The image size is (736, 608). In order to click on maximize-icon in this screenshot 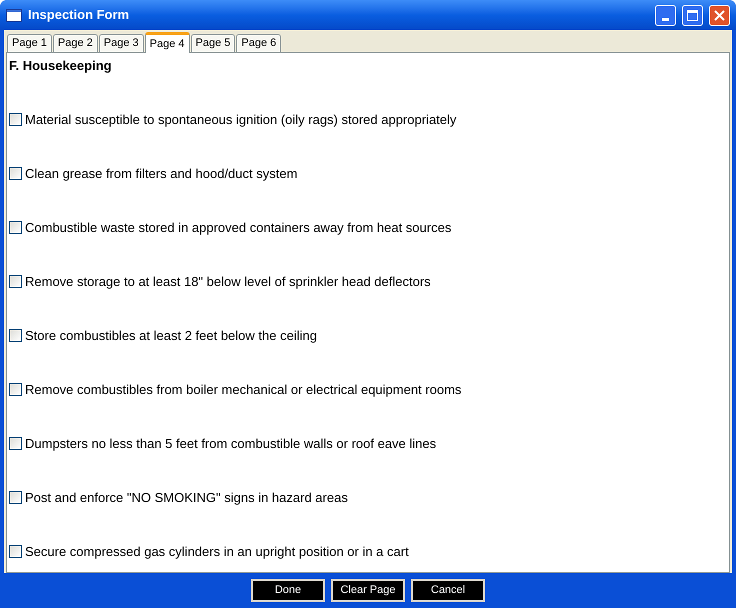, I will do `click(692, 15)`.